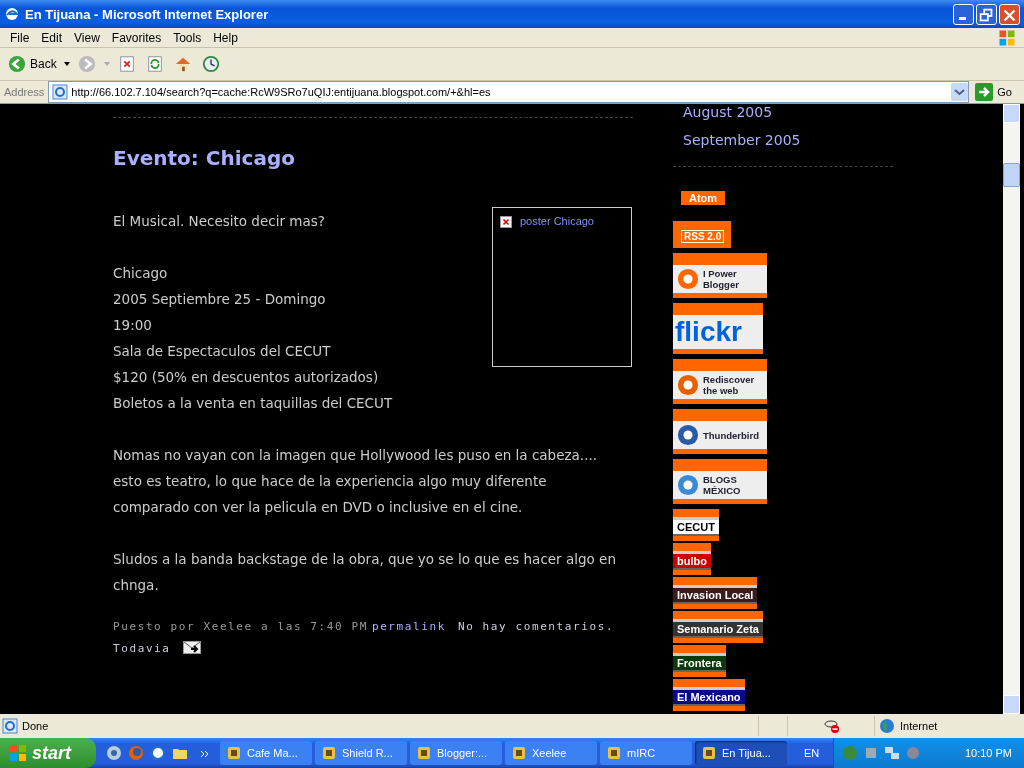 This screenshot has height=768, width=1024. I want to click on taskbar-button: mIRC, so click(646, 753).